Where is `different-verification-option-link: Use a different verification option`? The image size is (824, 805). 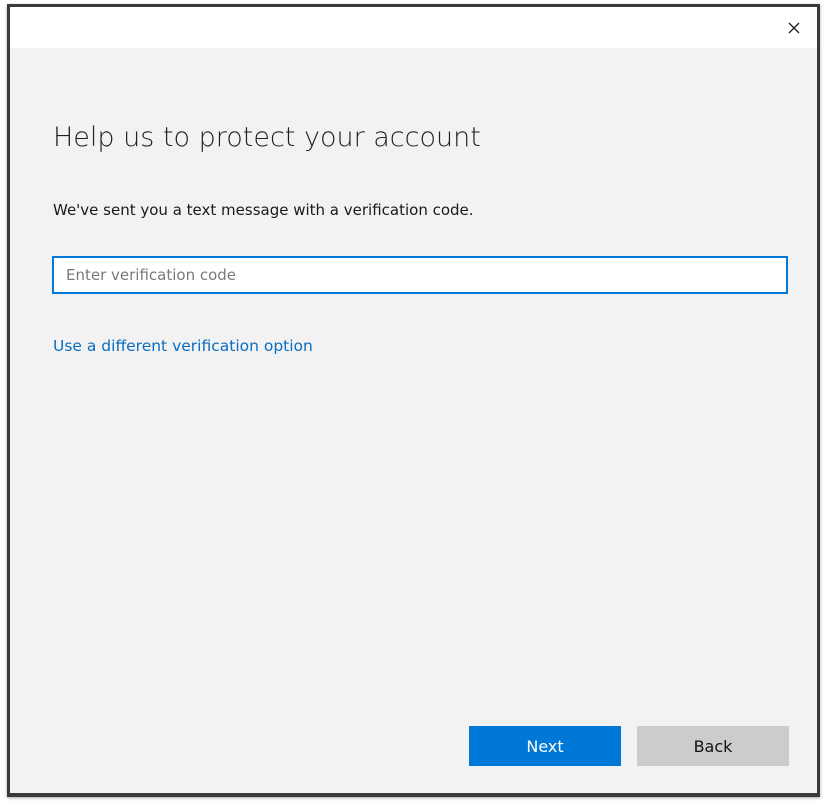
different-verification-option-link: Use a different verification option is located at coordinates (183, 346).